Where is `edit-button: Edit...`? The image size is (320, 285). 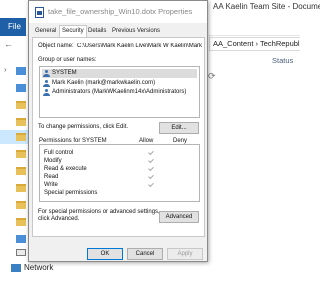 edit-button: Edit... is located at coordinates (179, 128).